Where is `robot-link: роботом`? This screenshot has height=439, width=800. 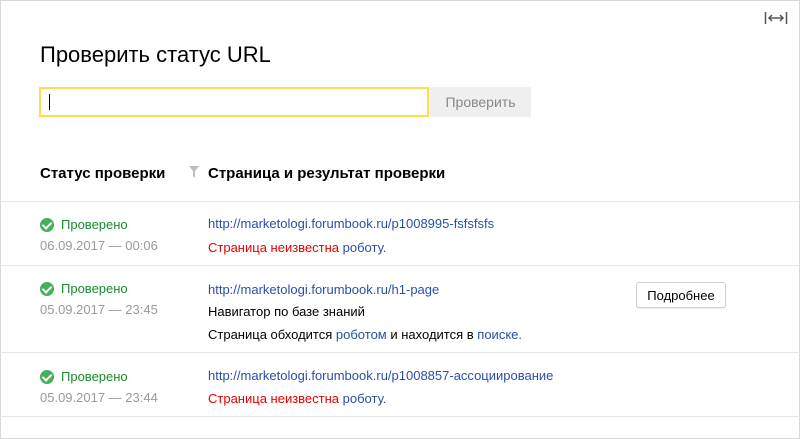
robot-link: роботом is located at coordinates (361, 334).